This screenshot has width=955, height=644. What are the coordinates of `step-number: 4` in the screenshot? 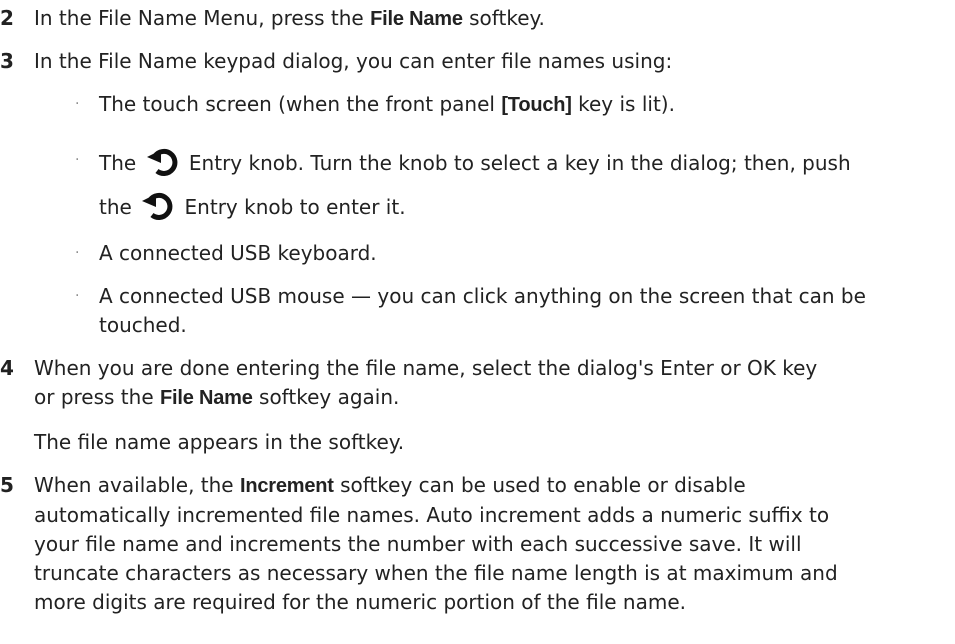 It's located at (7, 368).